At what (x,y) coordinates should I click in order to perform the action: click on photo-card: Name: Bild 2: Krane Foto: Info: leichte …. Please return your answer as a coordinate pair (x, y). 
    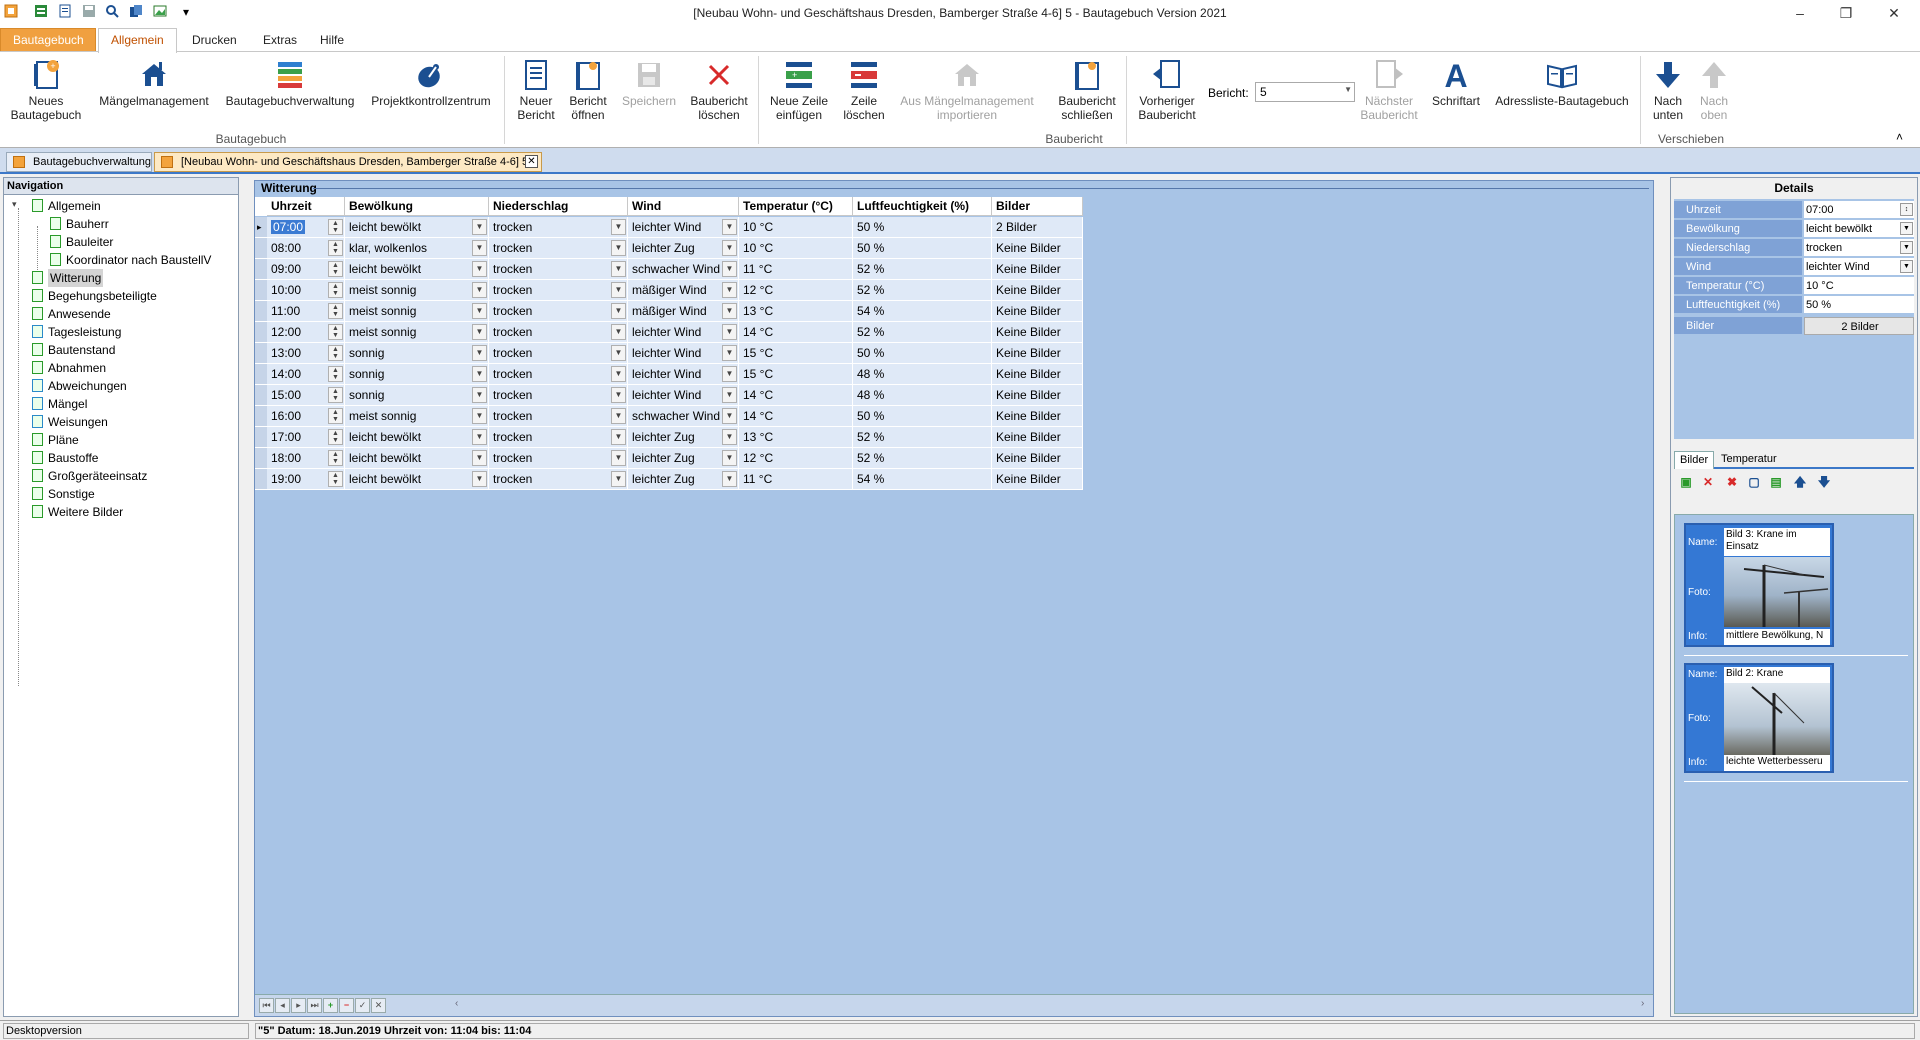
    Looking at the image, I should click on (1759, 718).